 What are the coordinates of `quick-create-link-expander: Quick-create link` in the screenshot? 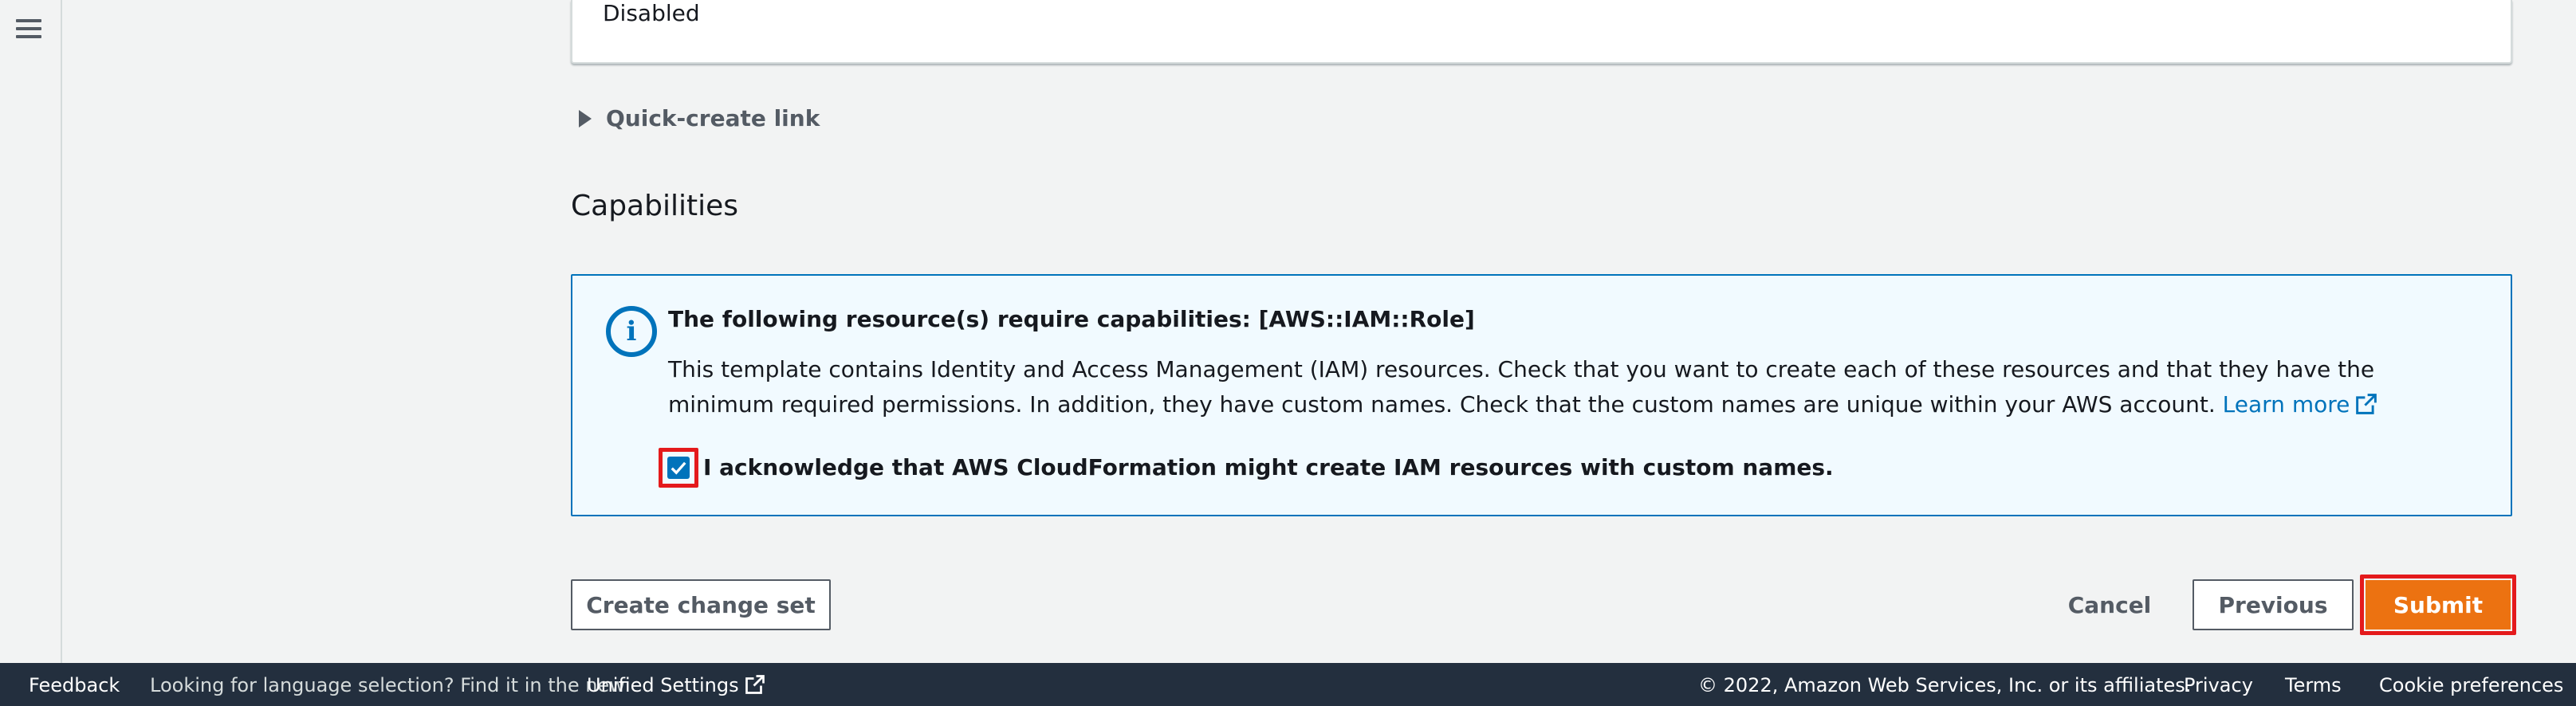 It's located at (700, 118).